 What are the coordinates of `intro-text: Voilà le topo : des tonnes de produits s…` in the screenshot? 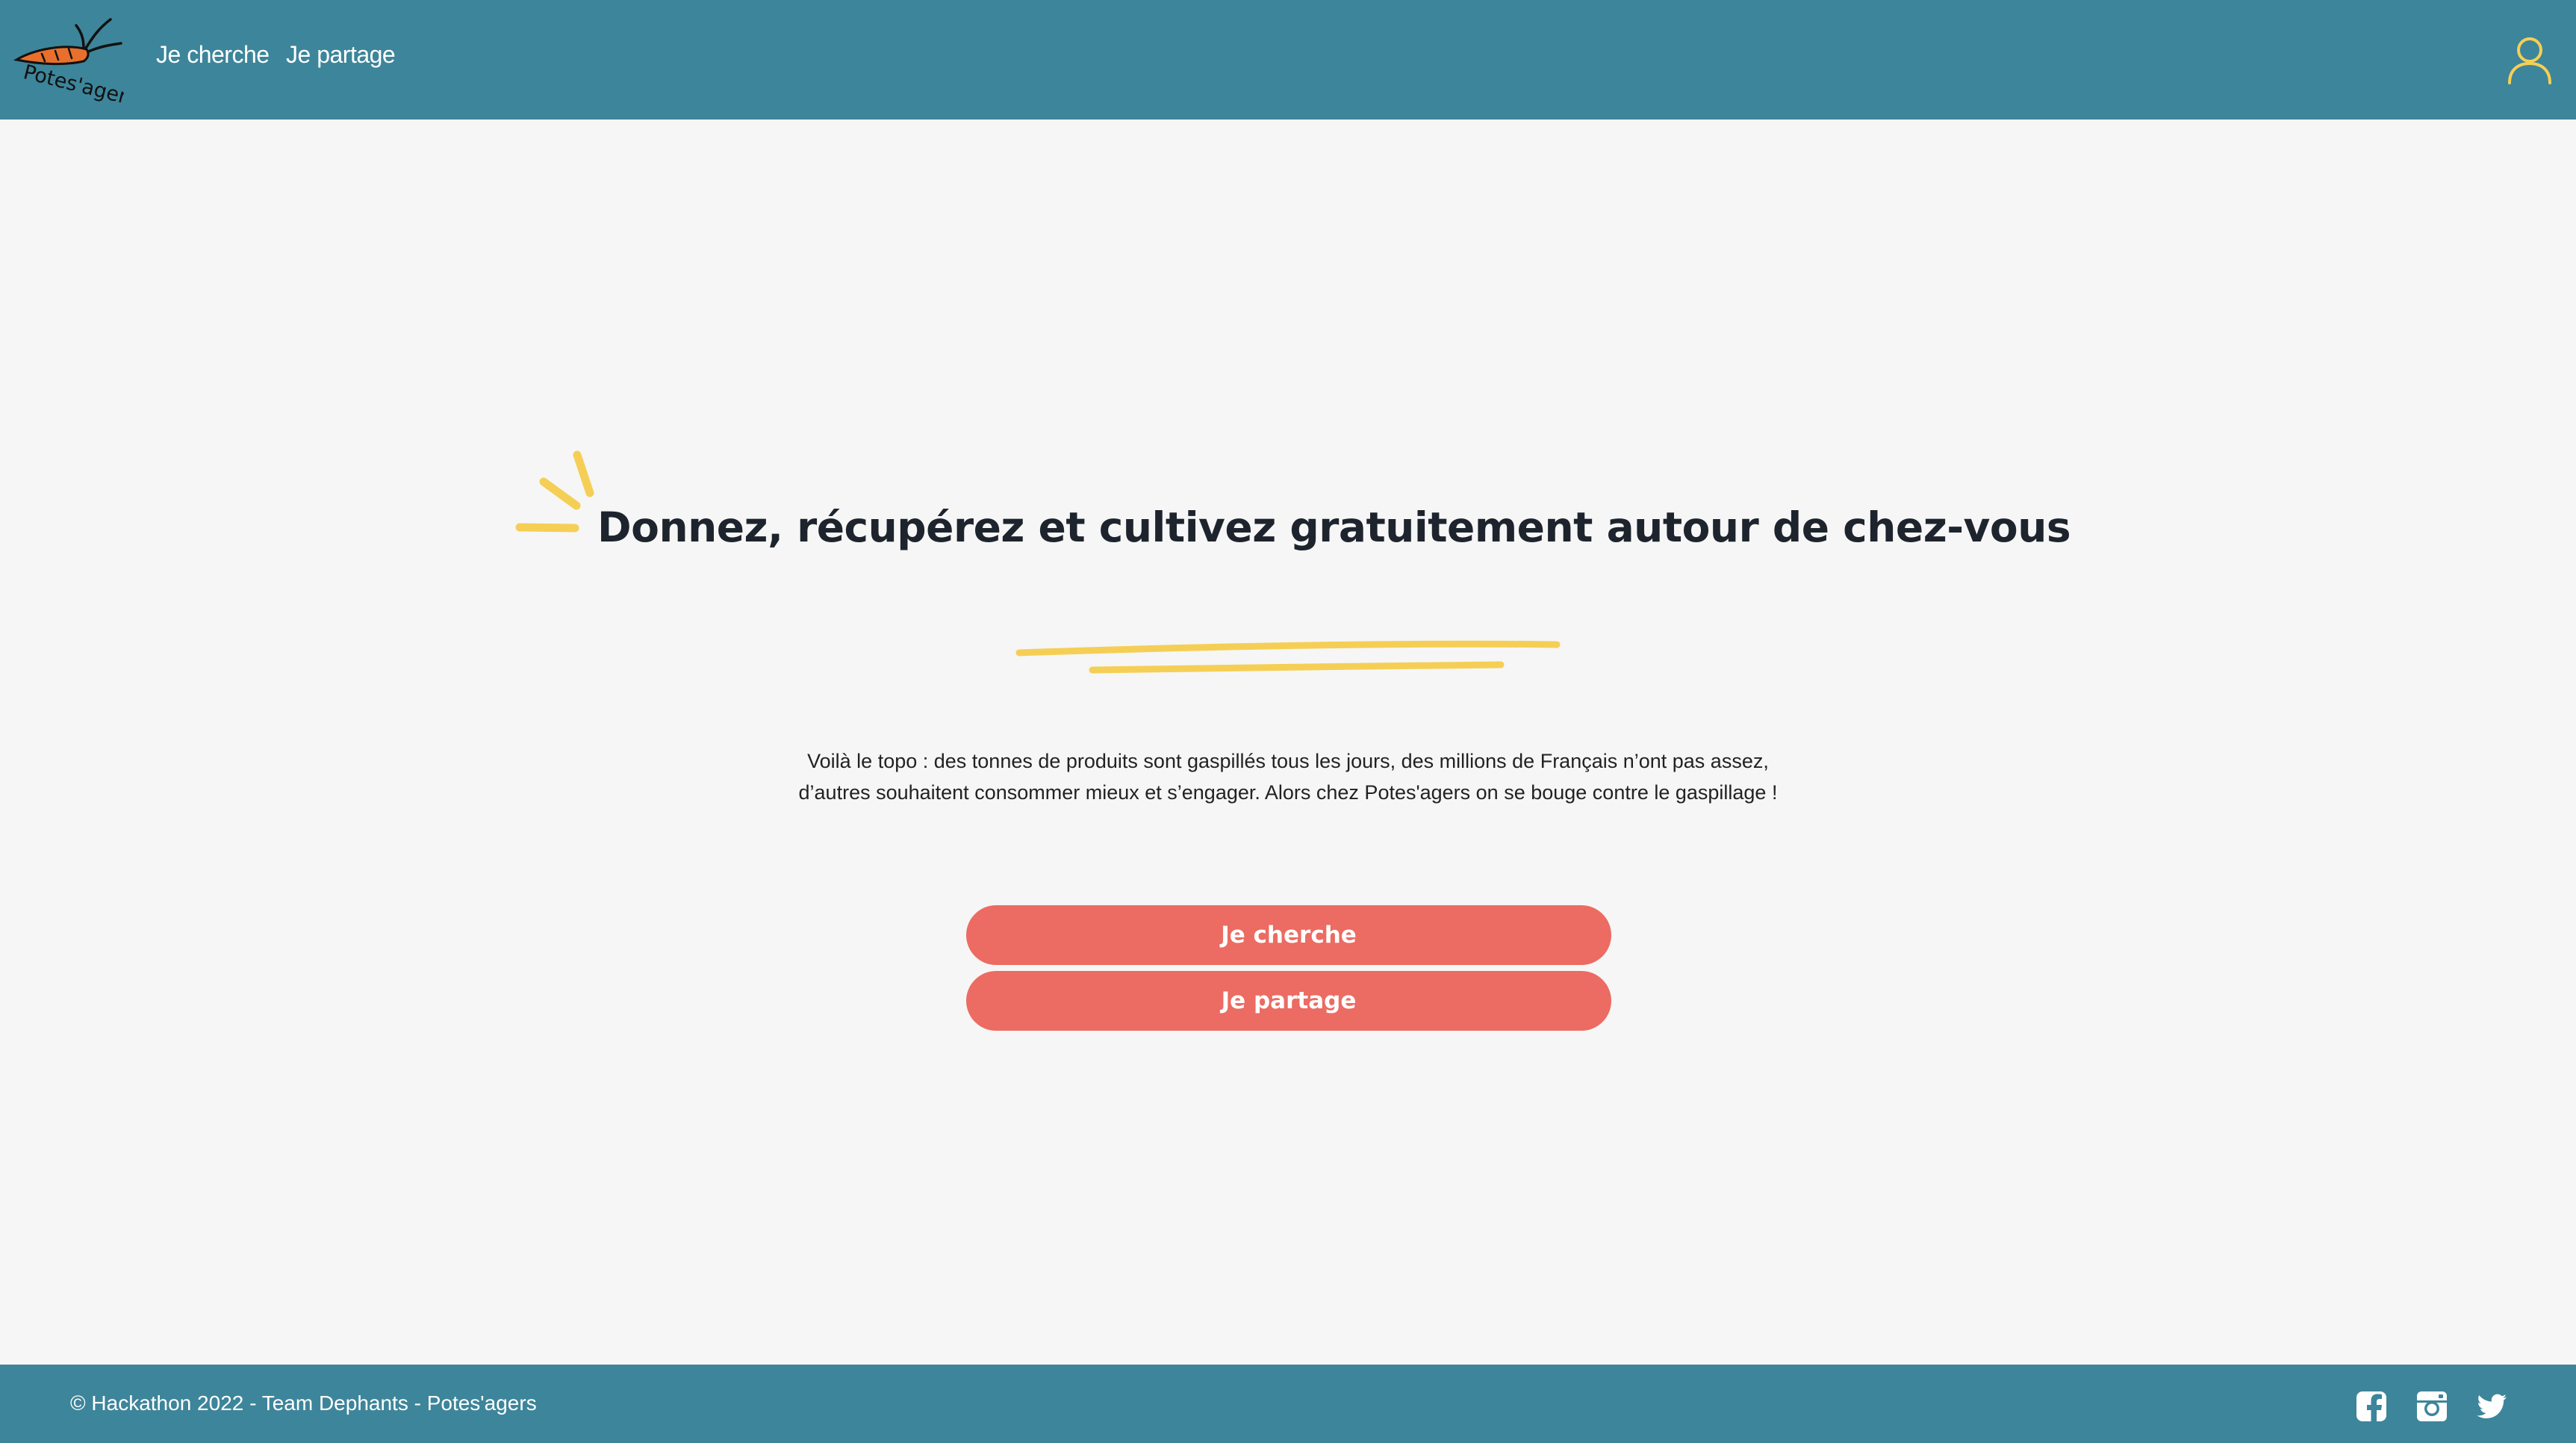 It's located at (1288, 777).